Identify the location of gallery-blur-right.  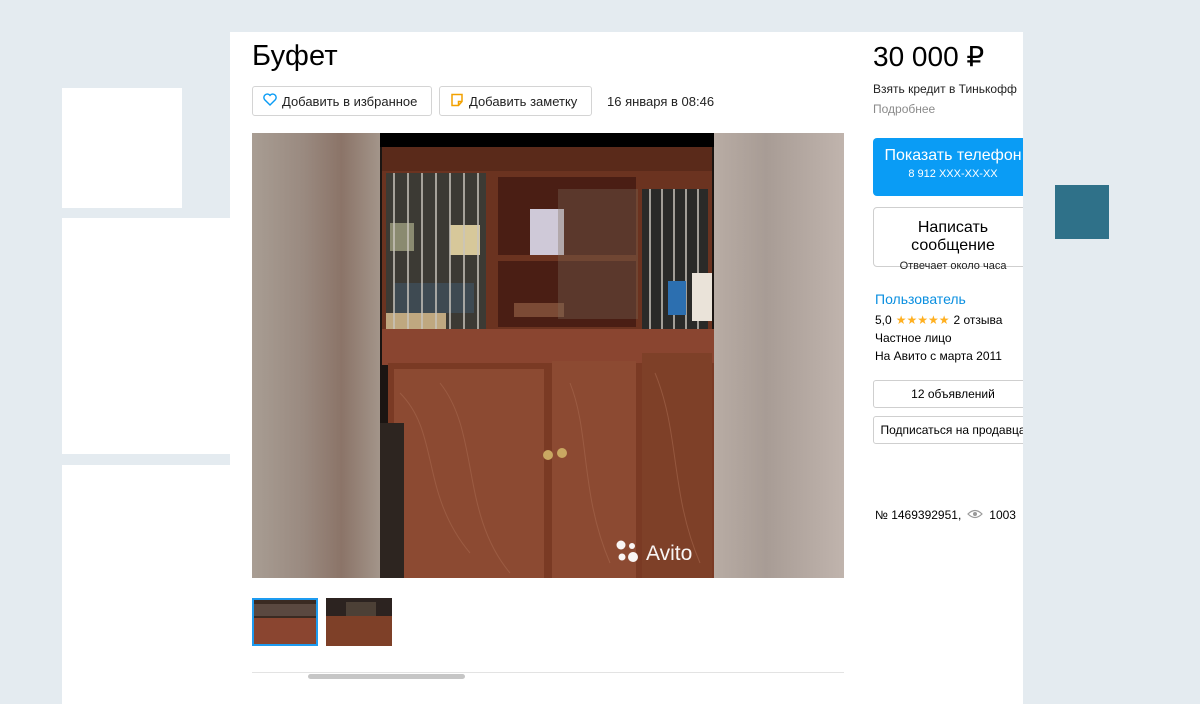
(779, 355).